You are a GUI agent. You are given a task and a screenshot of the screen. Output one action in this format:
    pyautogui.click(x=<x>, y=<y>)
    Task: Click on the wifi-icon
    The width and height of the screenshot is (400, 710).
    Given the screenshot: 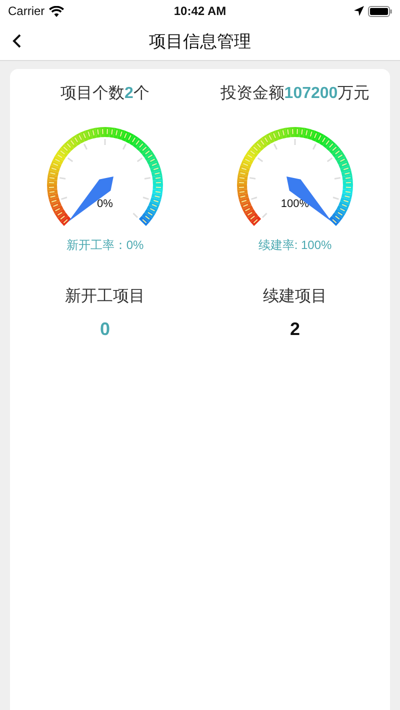 What is the action you would take?
    pyautogui.click(x=56, y=11)
    